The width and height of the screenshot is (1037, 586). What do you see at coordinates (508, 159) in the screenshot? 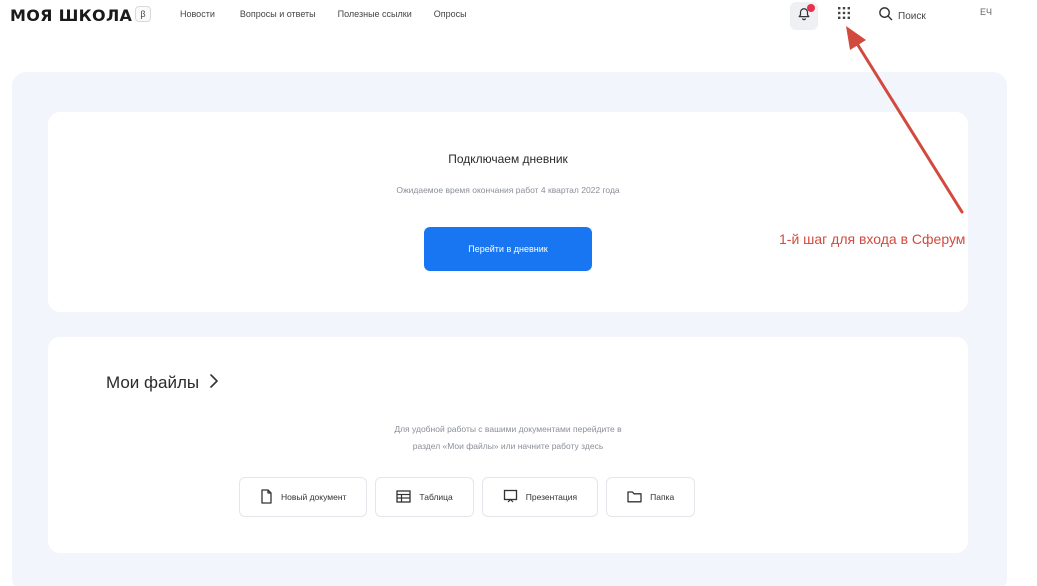
I see `diary-title: Подключаем дневник` at bounding box center [508, 159].